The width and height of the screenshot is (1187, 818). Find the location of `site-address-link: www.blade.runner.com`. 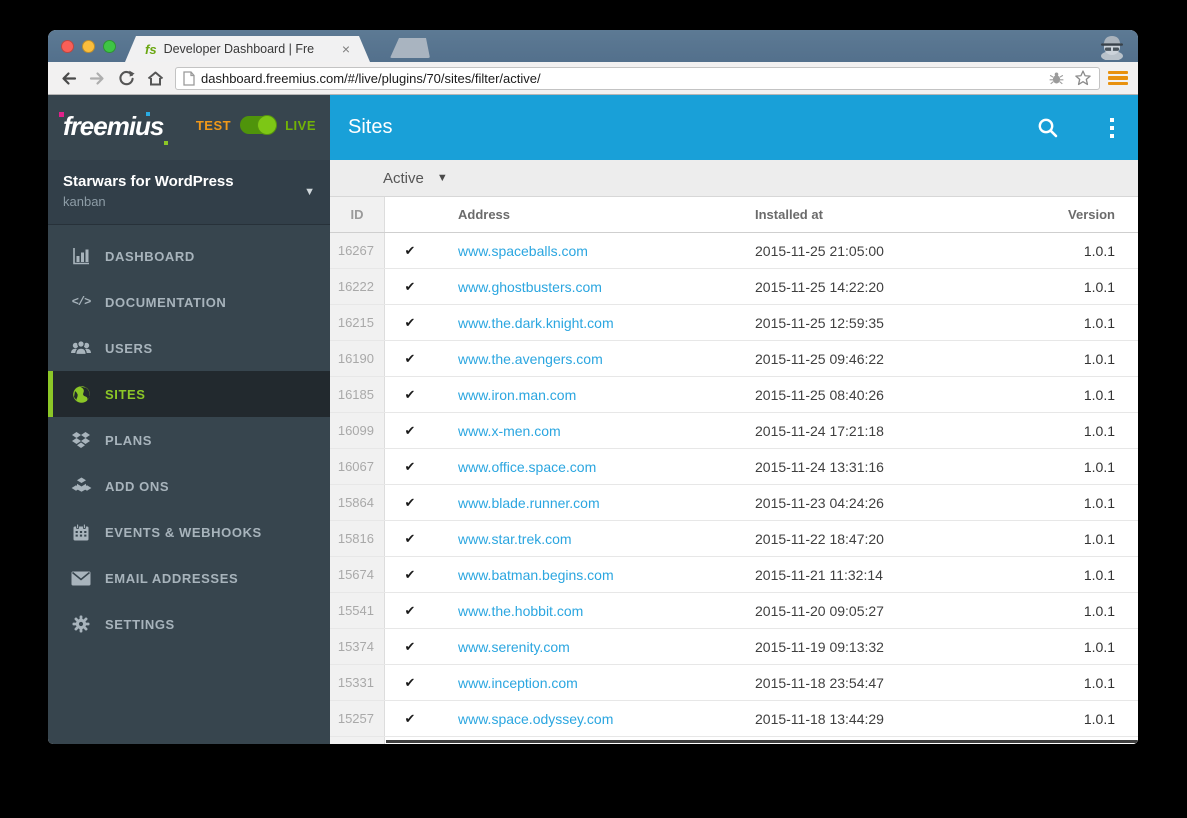

site-address-link: www.blade.runner.com is located at coordinates (529, 502).